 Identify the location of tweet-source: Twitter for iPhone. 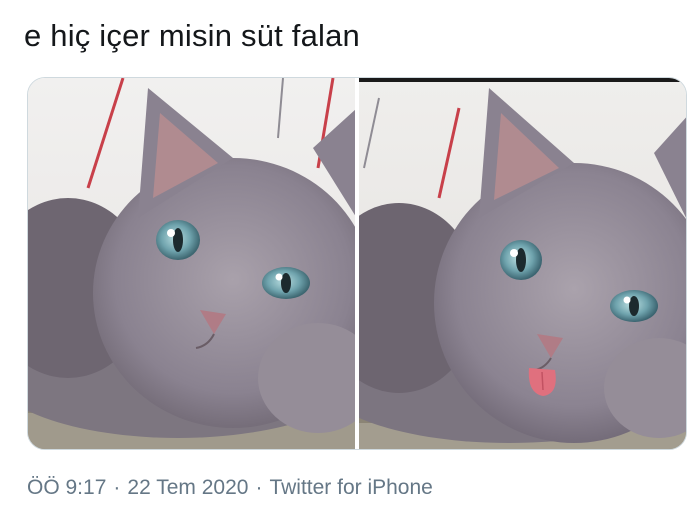
(350, 487).